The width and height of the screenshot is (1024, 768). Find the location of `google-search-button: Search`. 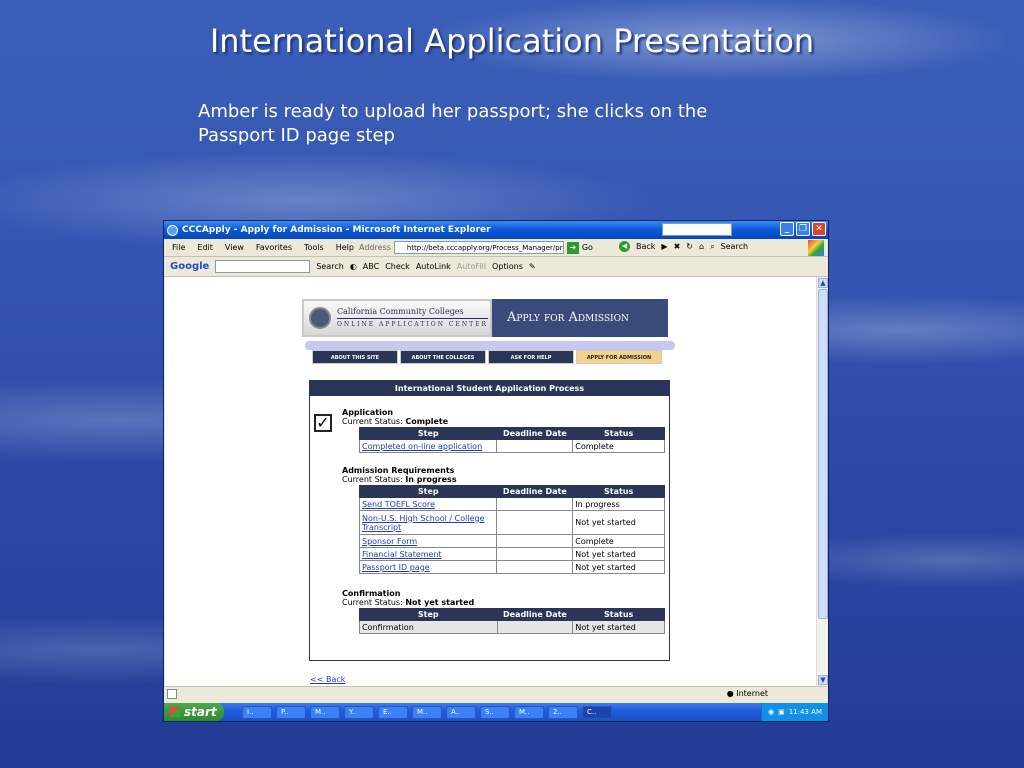

google-search-button: Search is located at coordinates (329, 266).